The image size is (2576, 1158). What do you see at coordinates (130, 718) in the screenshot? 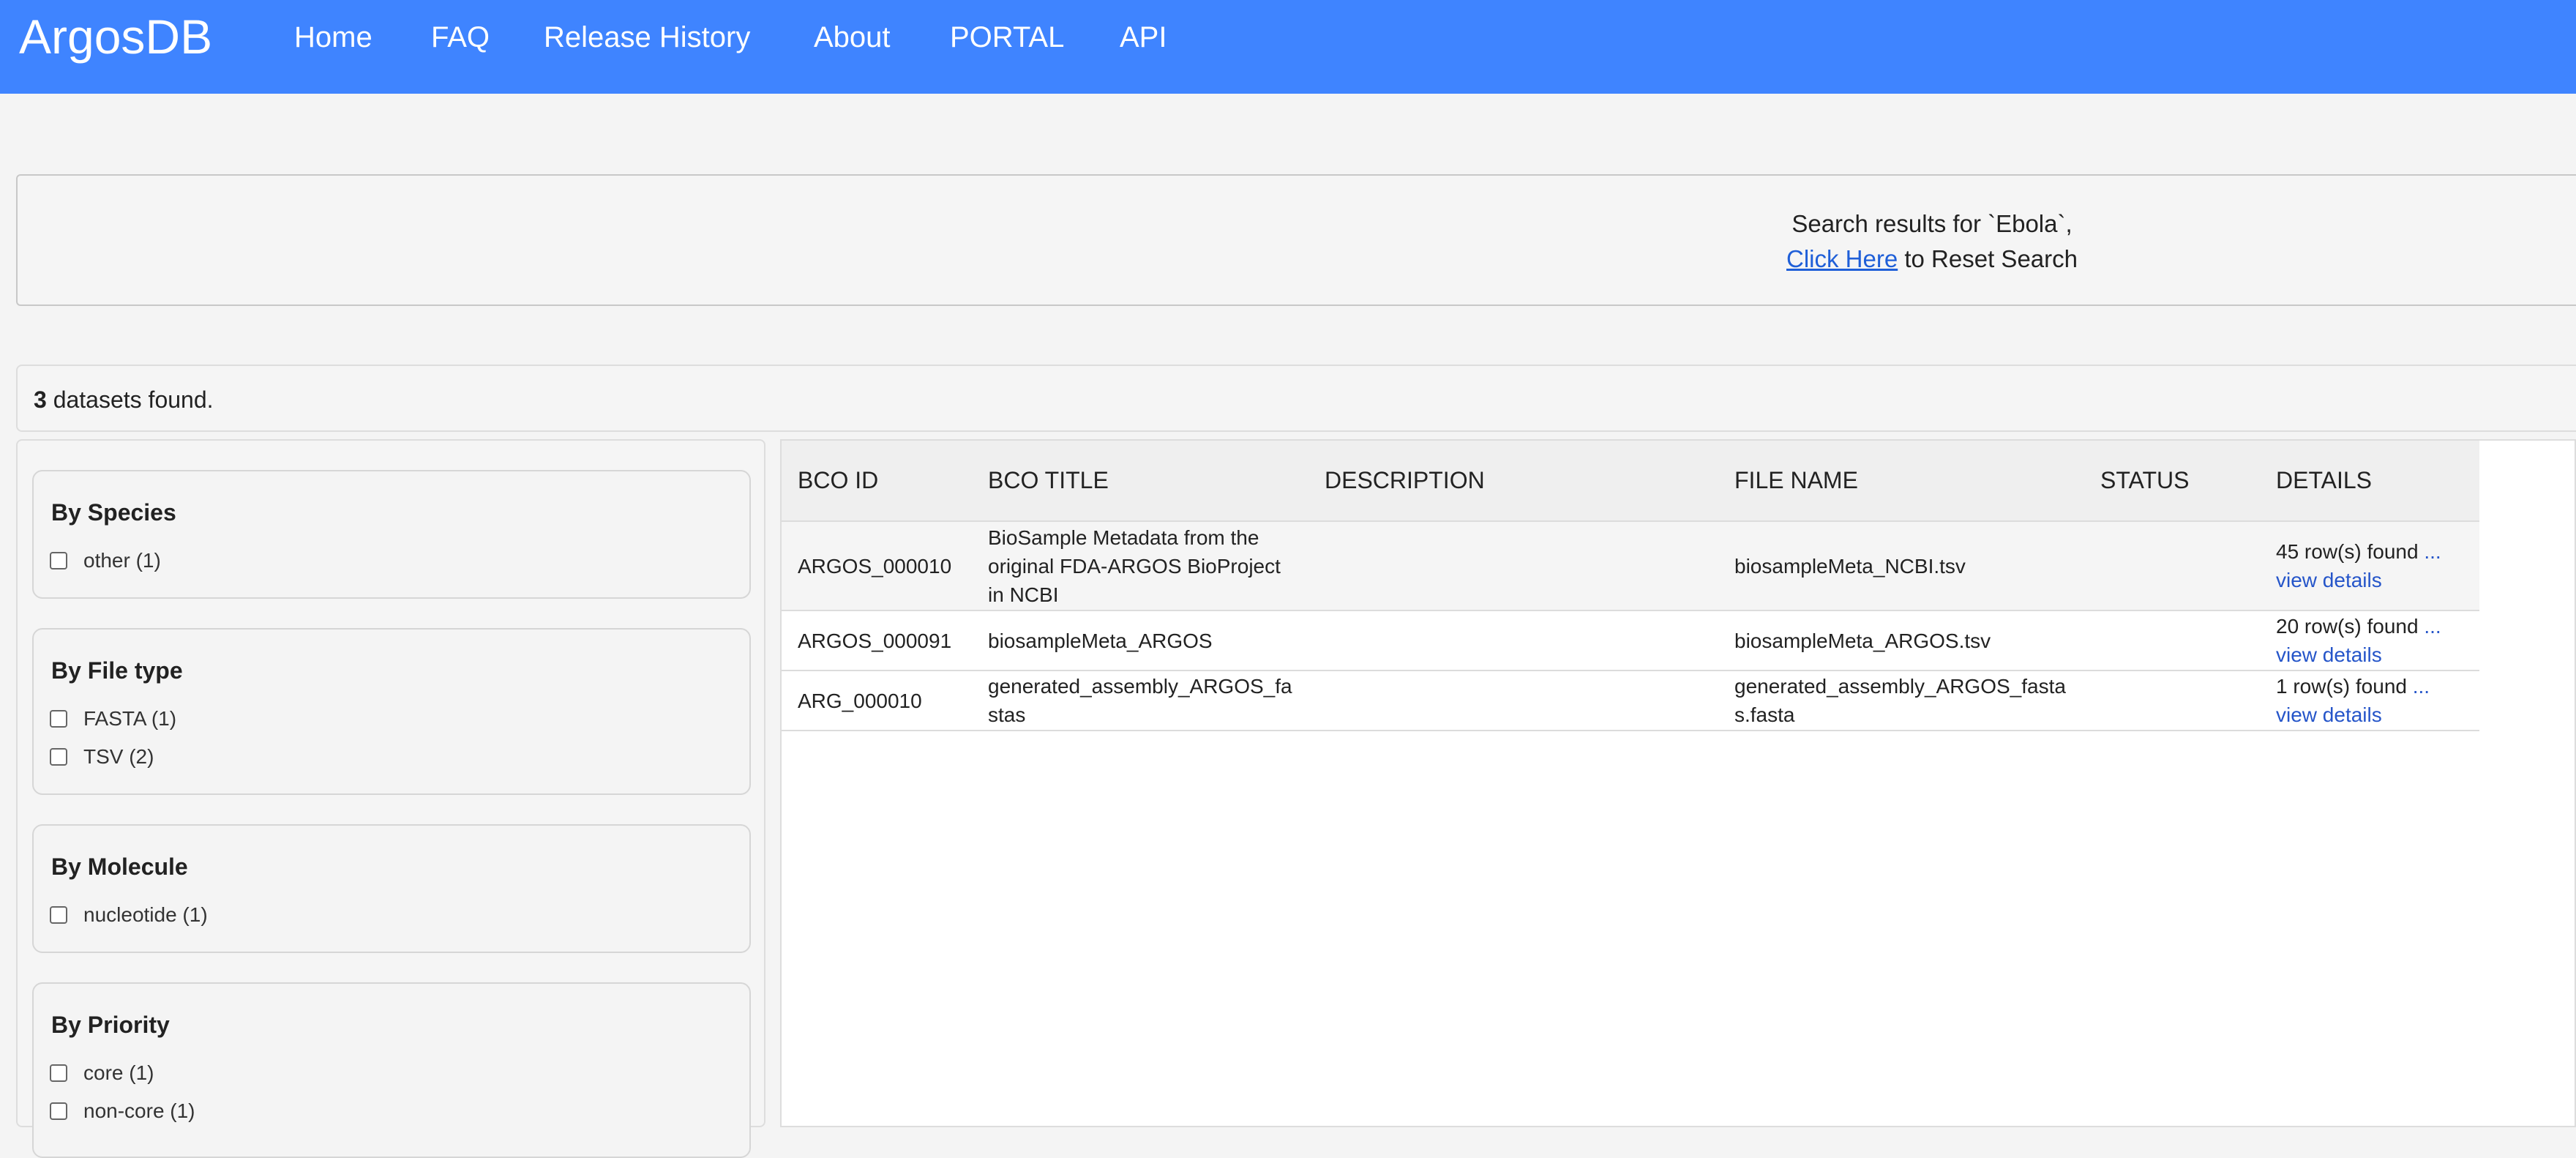
I see `facet-option-label: FASTA (1)` at bounding box center [130, 718].